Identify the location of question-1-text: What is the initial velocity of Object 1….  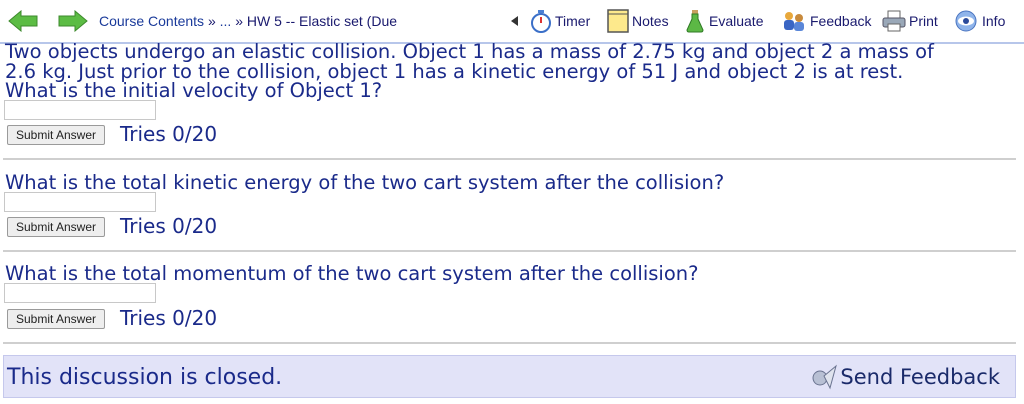
(194, 90).